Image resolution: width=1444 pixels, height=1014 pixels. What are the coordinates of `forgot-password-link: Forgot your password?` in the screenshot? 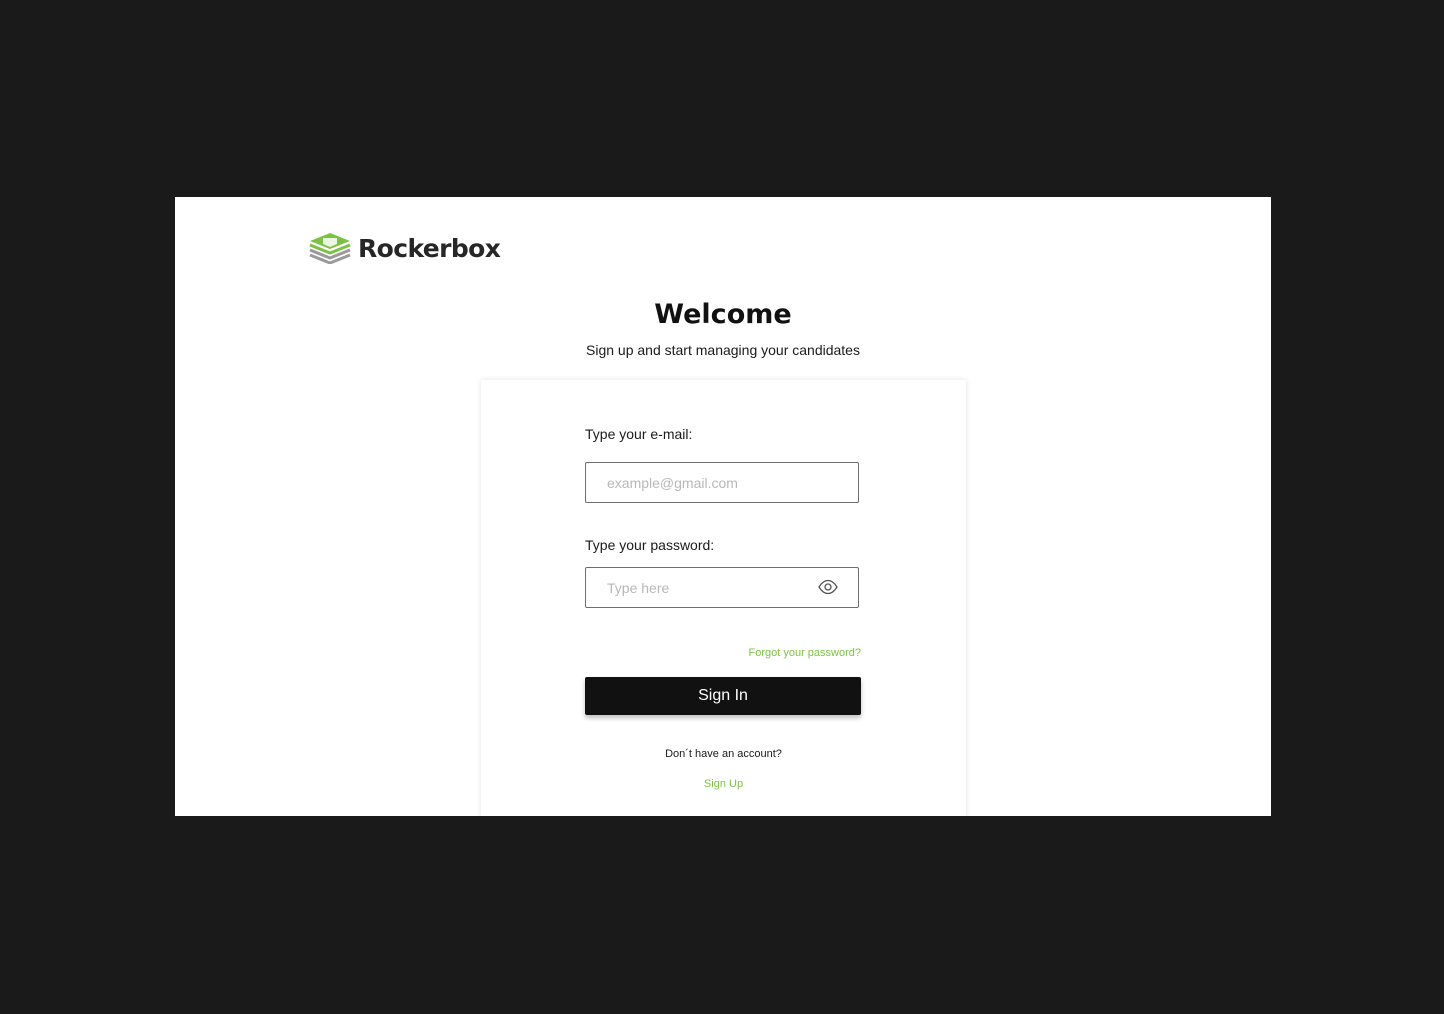 It's located at (723, 653).